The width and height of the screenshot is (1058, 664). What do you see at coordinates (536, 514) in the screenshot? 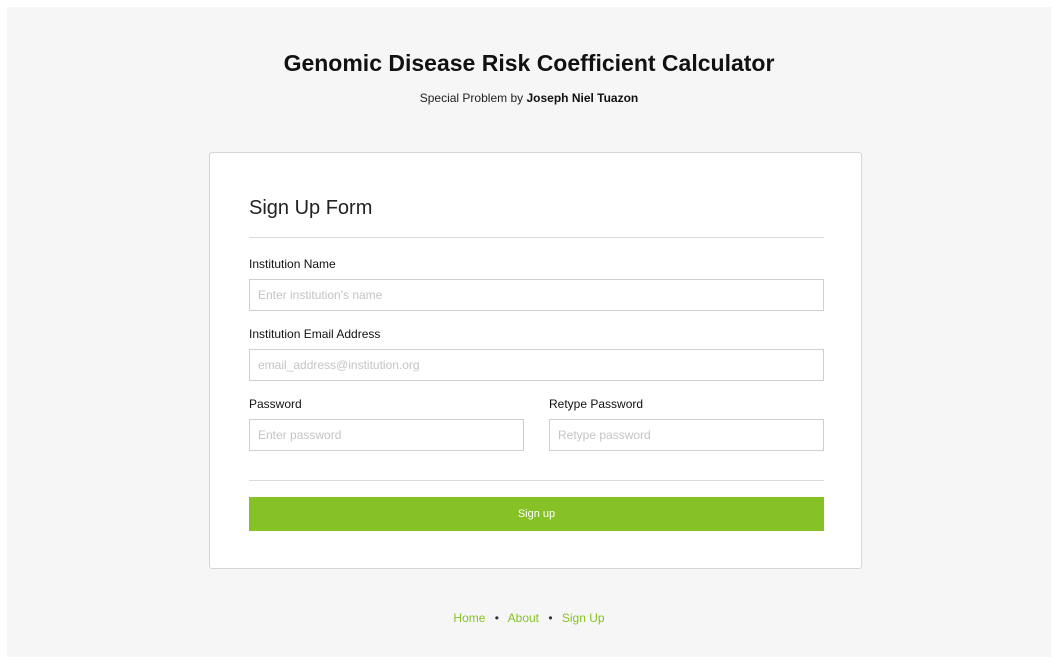
I see `signup-button: Sign up` at bounding box center [536, 514].